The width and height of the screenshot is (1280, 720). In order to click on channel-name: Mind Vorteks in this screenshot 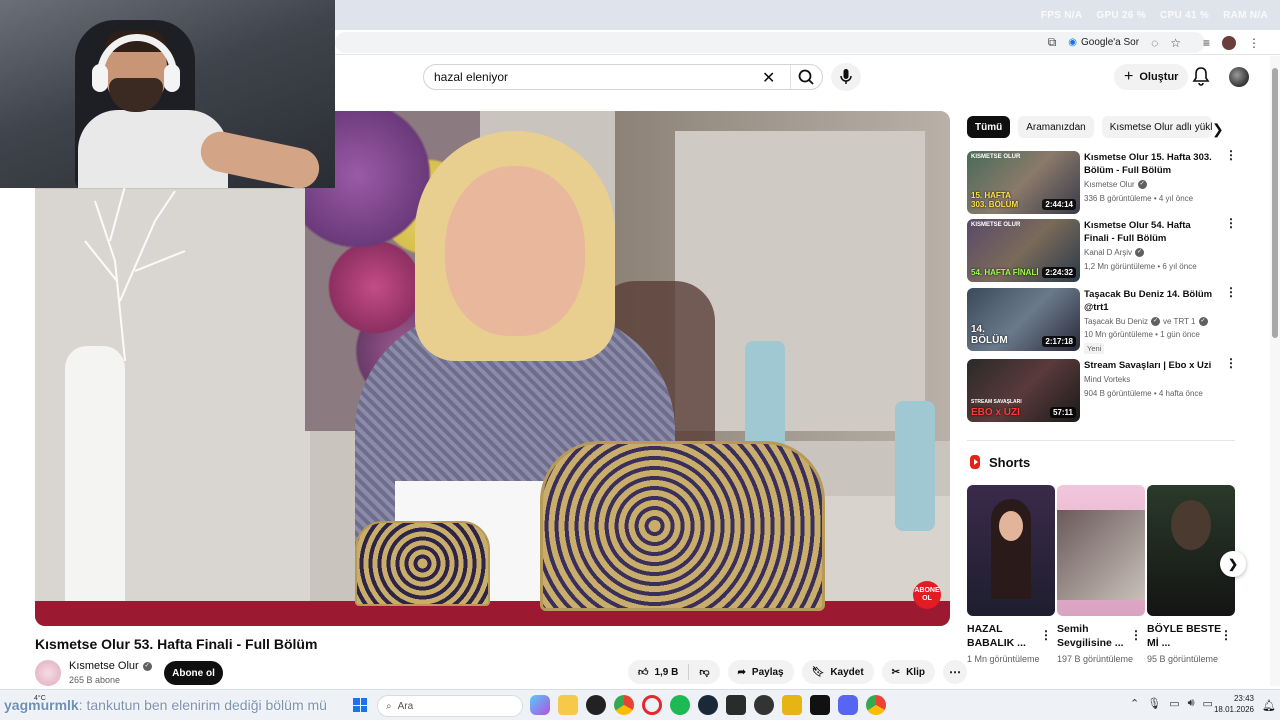, I will do `click(1107, 379)`.